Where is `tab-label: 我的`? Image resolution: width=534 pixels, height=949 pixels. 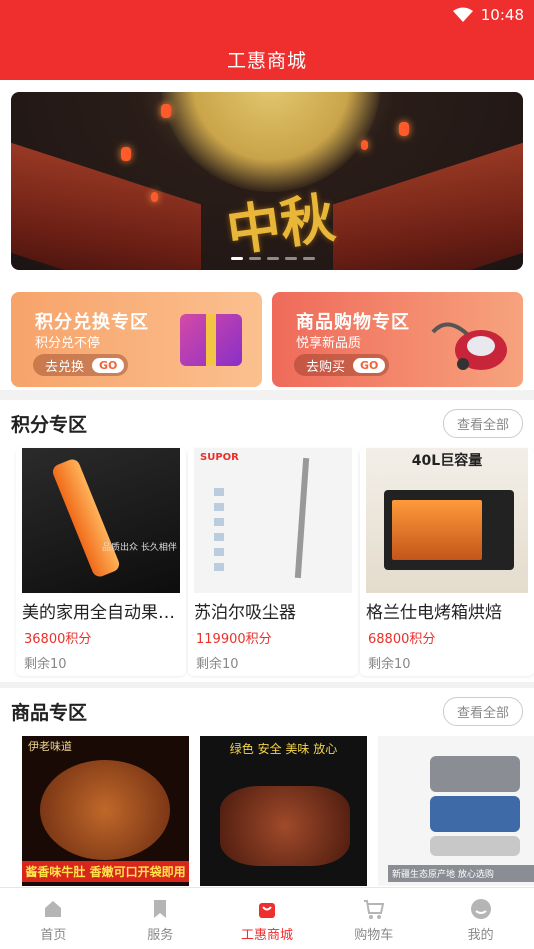
tab-label: 我的 is located at coordinates (480, 935).